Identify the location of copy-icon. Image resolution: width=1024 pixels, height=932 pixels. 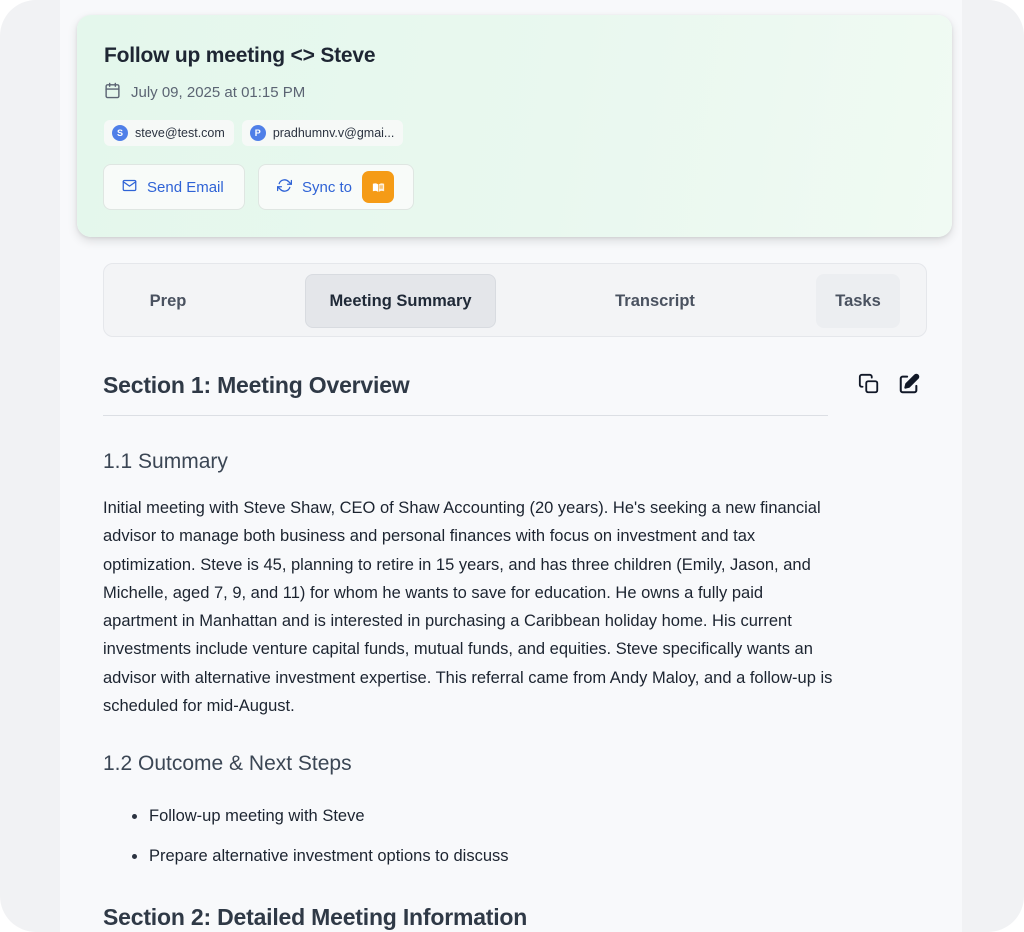
(869, 384).